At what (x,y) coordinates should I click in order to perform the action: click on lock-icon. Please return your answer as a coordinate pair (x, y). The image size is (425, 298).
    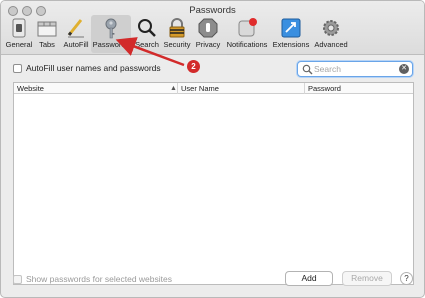
    Looking at the image, I should click on (177, 28).